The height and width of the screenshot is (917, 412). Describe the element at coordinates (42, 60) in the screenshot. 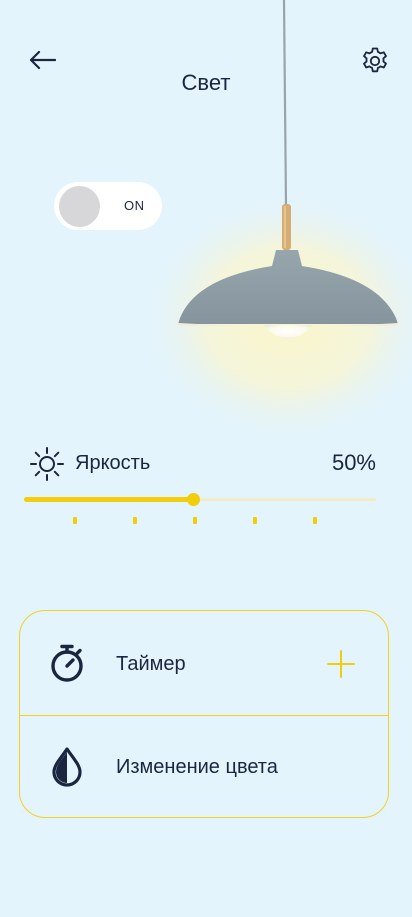

I see `arrow-left-icon` at that location.